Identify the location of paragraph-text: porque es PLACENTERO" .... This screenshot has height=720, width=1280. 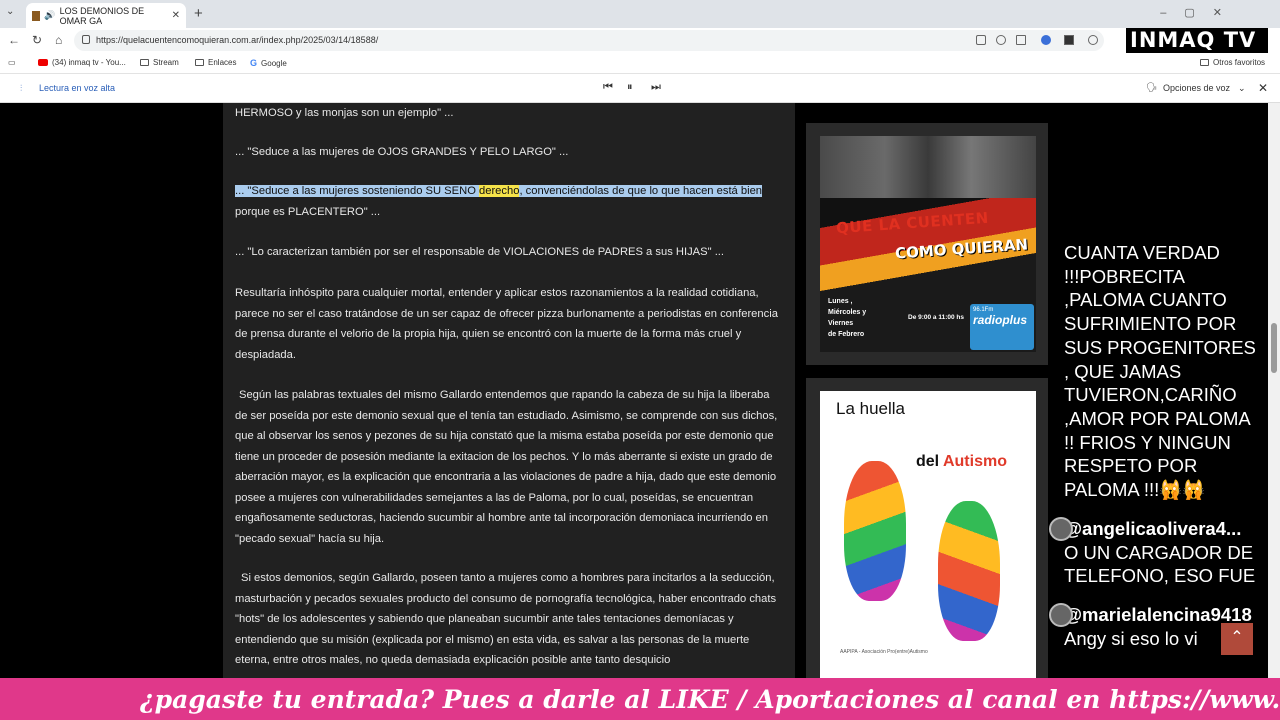
(308, 211).